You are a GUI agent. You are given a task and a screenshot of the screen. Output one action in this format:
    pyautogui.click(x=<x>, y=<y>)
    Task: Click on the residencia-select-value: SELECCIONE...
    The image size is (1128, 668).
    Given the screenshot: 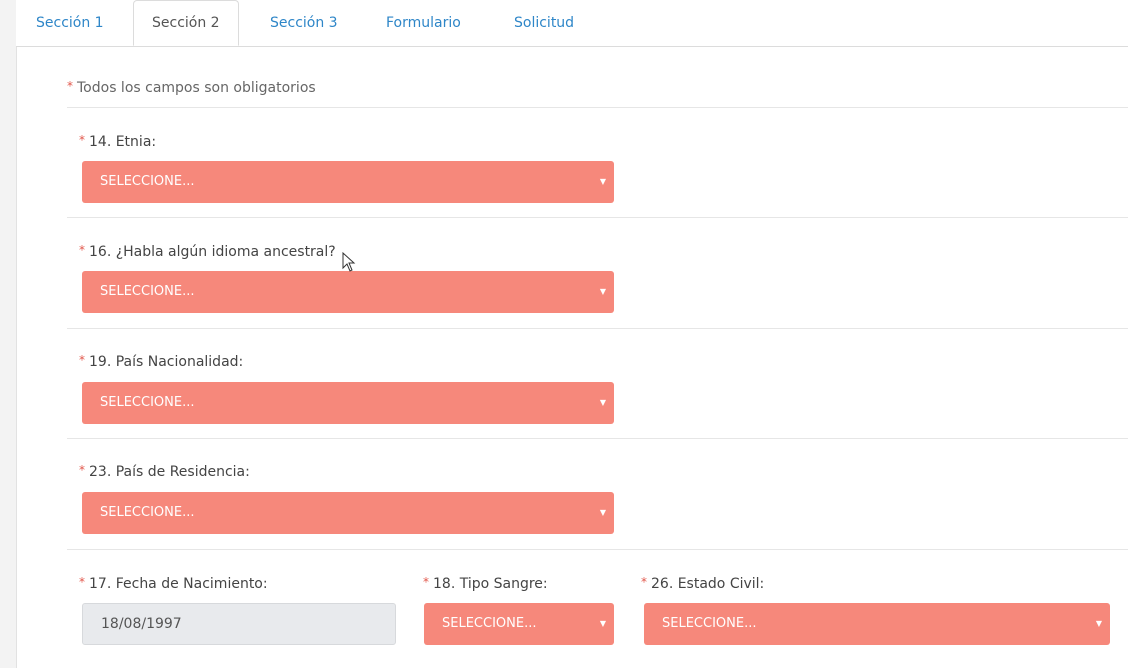 What is the action you would take?
    pyautogui.click(x=147, y=512)
    